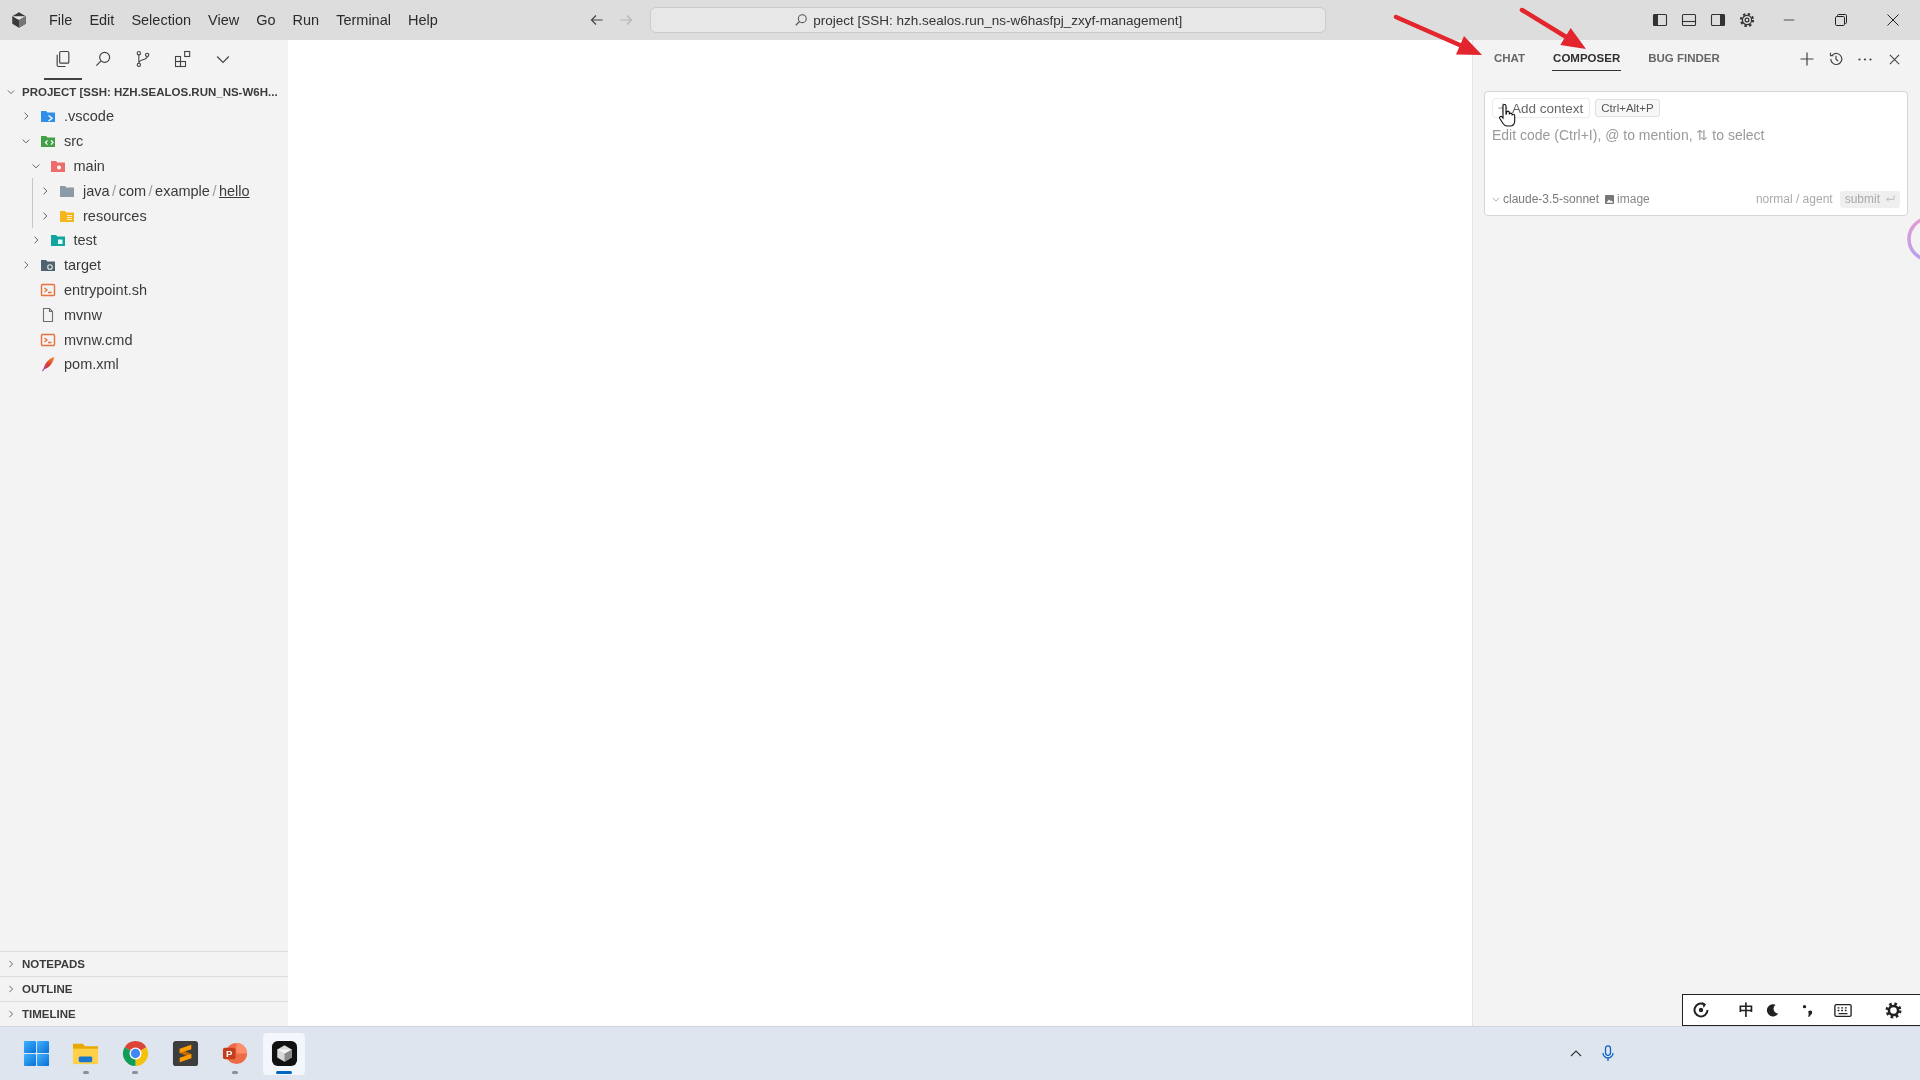 The width and height of the screenshot is (1920, 1080). I want to click on menu-item: Go, so click(266, 20).